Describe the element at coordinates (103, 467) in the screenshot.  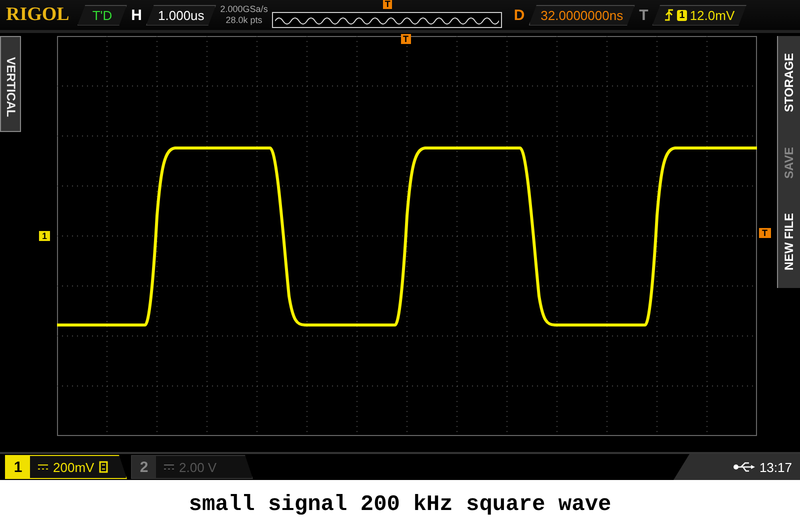
I see `bandwidth-limit-icon` at that location.